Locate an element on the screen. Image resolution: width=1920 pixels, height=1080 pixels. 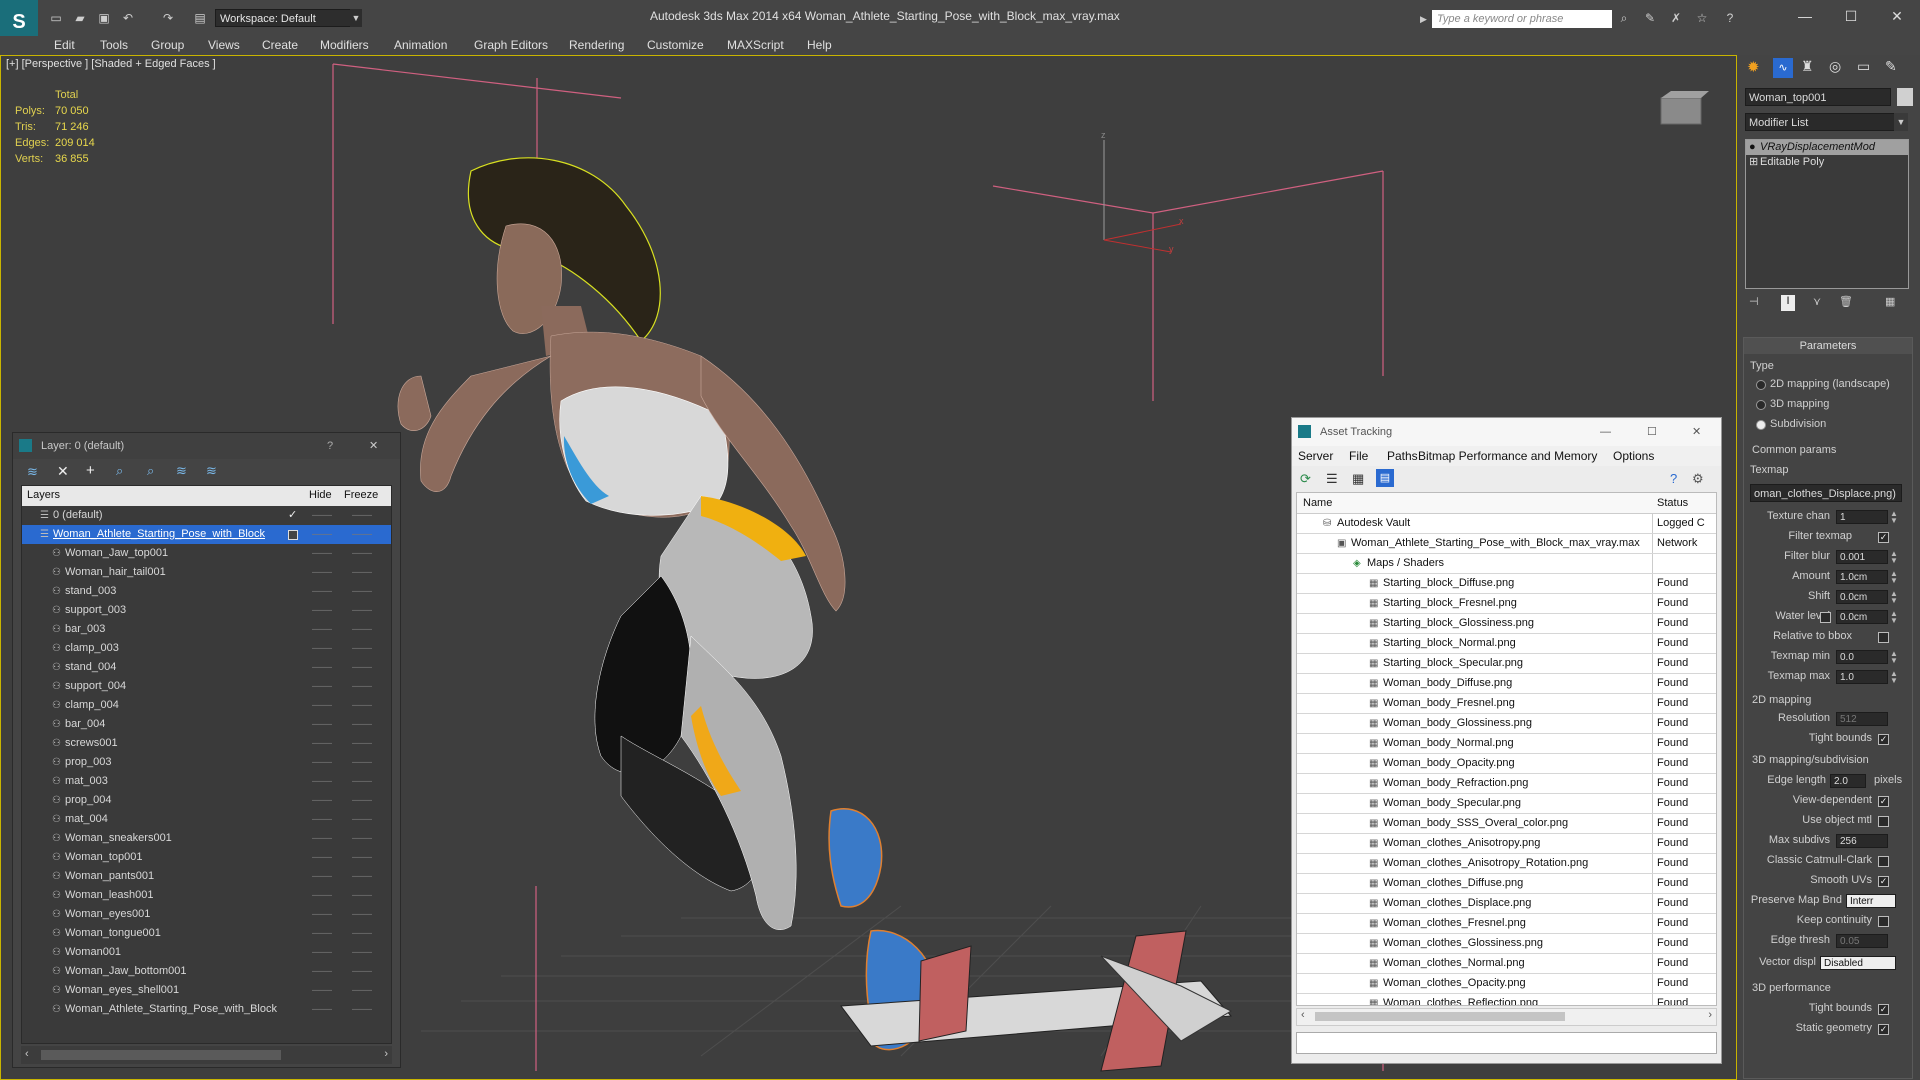
layer-row: ⚇ Woman_pants001 —— —— is located at coordinates (206, 876).